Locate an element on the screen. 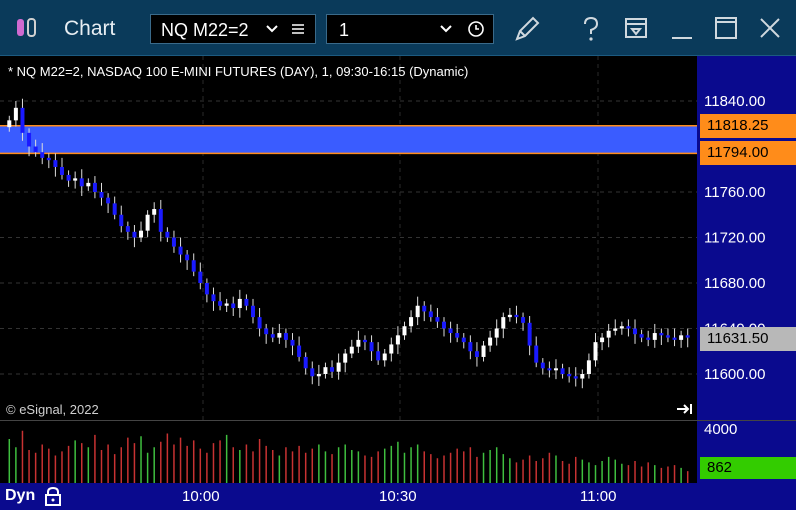 The width and height of the screenshot is (796, 510). lock-icon is located at coordinates (53, 496).